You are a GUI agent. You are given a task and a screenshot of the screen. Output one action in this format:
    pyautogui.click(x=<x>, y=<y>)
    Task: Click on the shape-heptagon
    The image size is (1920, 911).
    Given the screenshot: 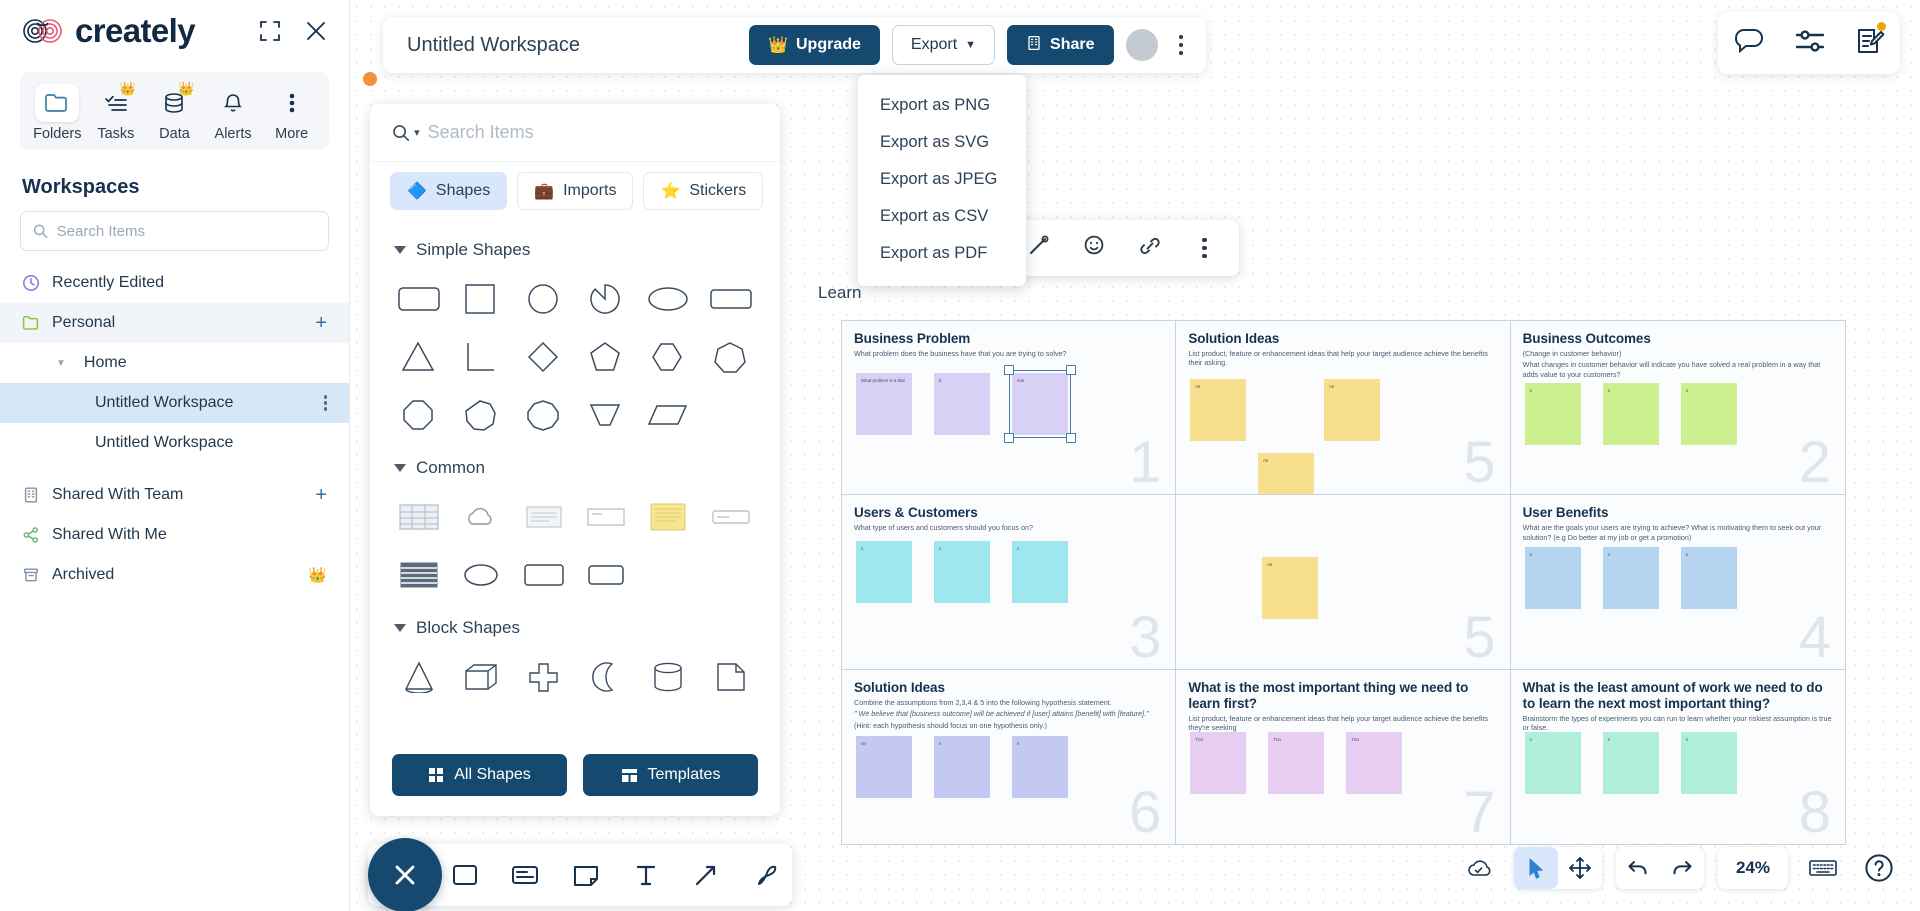 What is the action you would take?
    pyautogui.click(x=731, y=357)
    